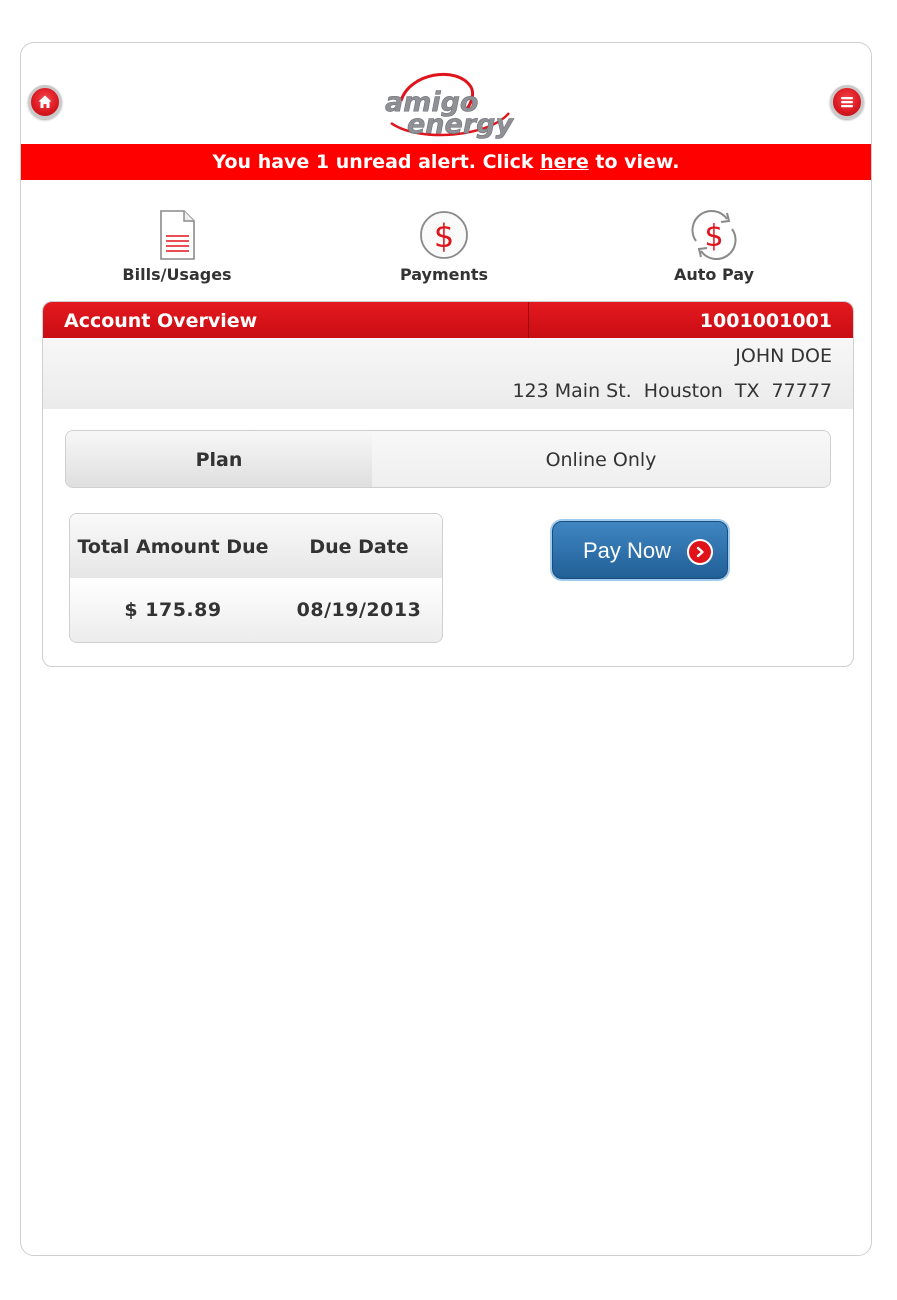  Describe the element at coordinates (700, 552) in the screenshot. I see `chevron-right-icon` at that location.